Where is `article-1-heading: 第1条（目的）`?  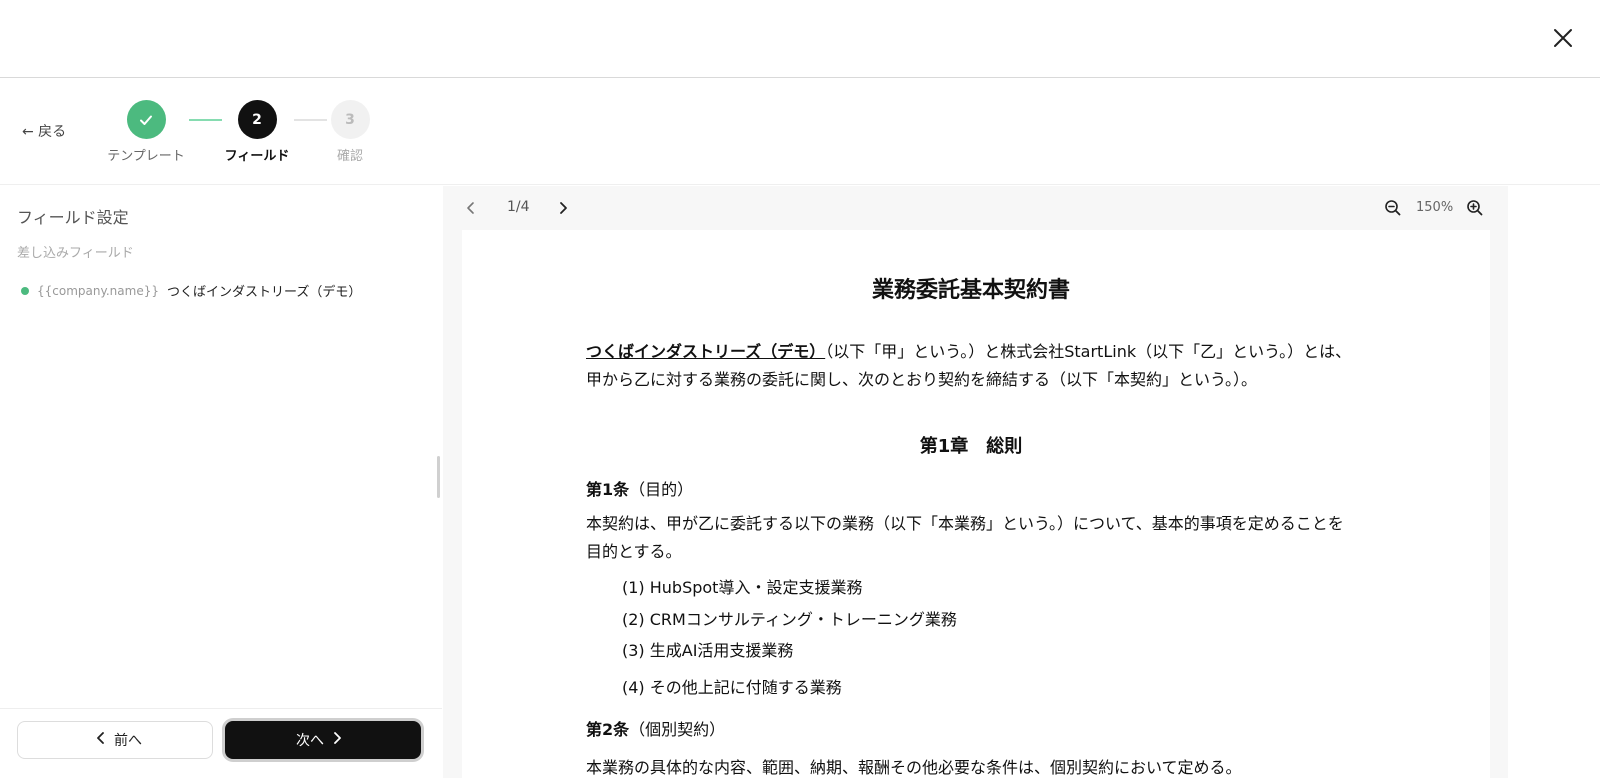
article-1-heading: 第1条（目的） is located at coordinates (639, 488).